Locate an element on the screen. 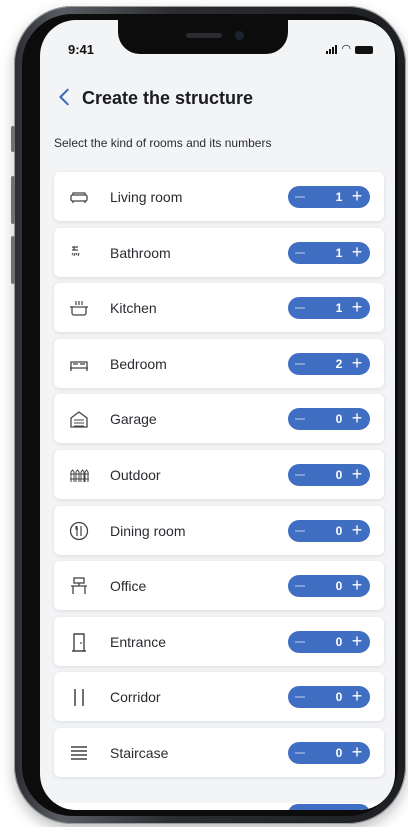  status-icons: ◠ is located at coordinates (349, 49).